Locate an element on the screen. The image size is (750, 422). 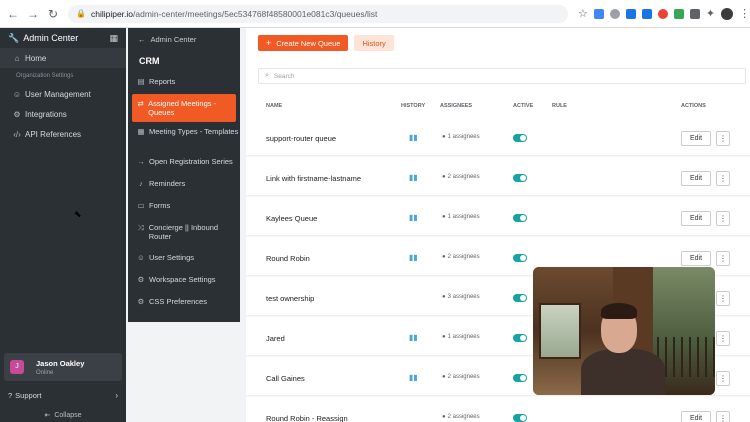
assignees-label: 1 assignees is located at coordinates (463, 217).